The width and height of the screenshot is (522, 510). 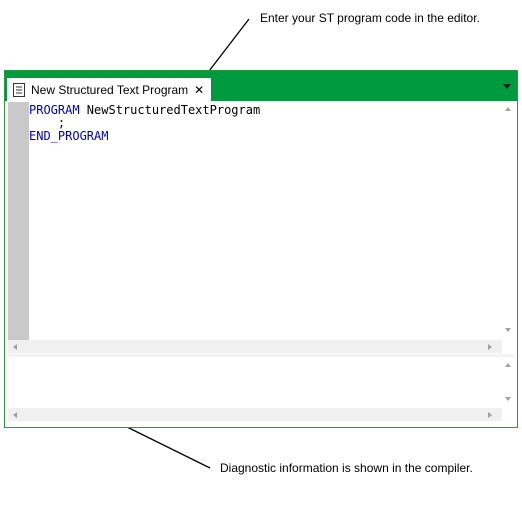 What do you see at coordinates (508, 221) in the screenshot?
I see `editor-vertical-scrollbar` at bounding box center [508, 221].